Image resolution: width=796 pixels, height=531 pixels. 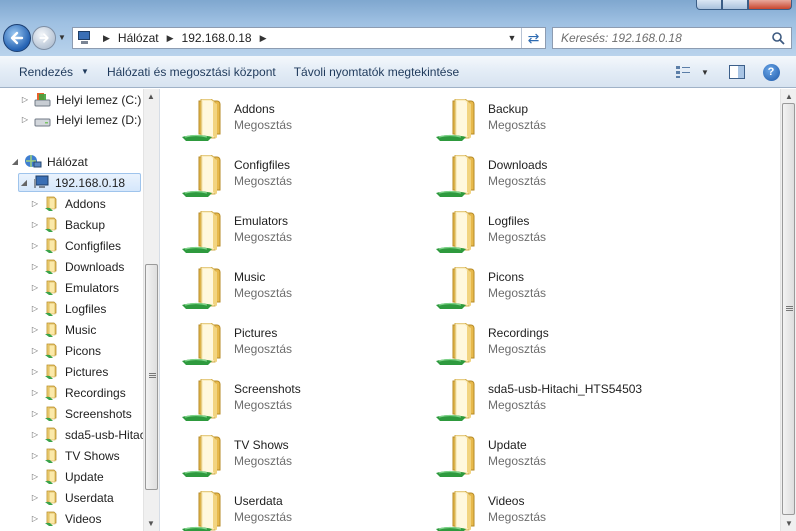 I want to click on nav-share-item: ▷ Backup, so click(x=67, y=224).